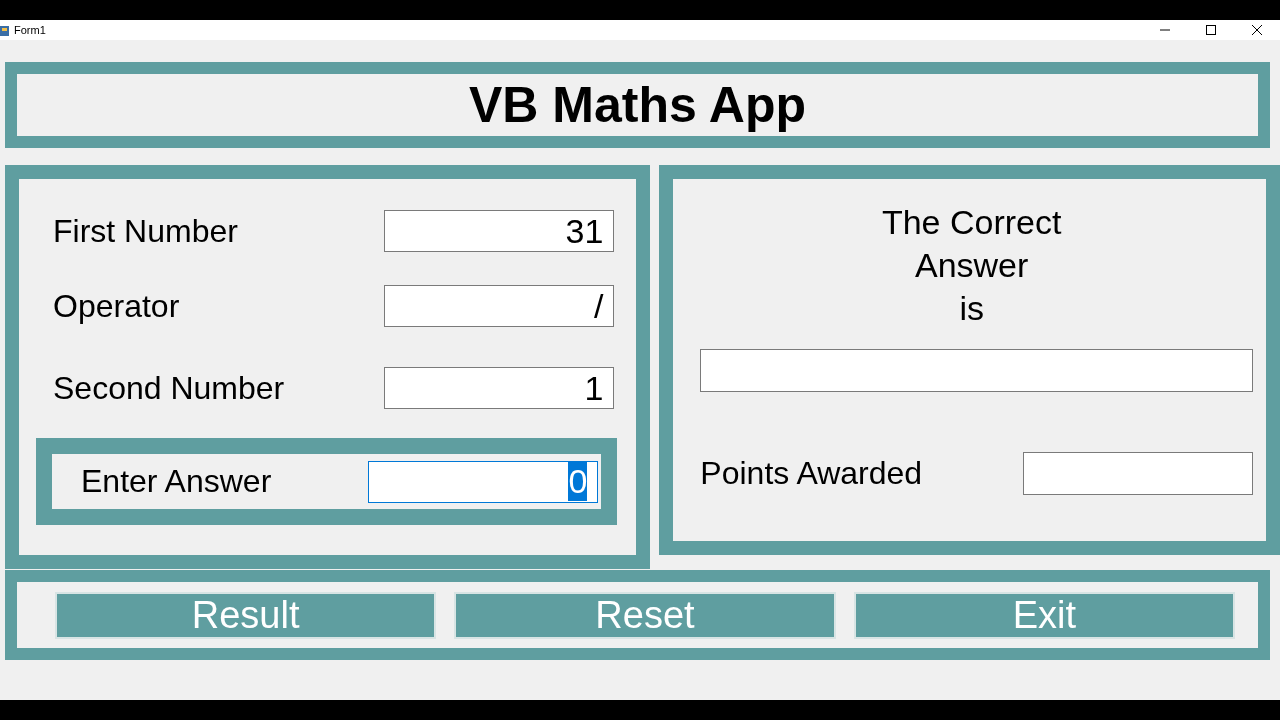 The width and height of the screenshot is (1280, 720). Describe the element at coordinates (246, 615) in the screenshot. I see `action-button: Result` at that location.